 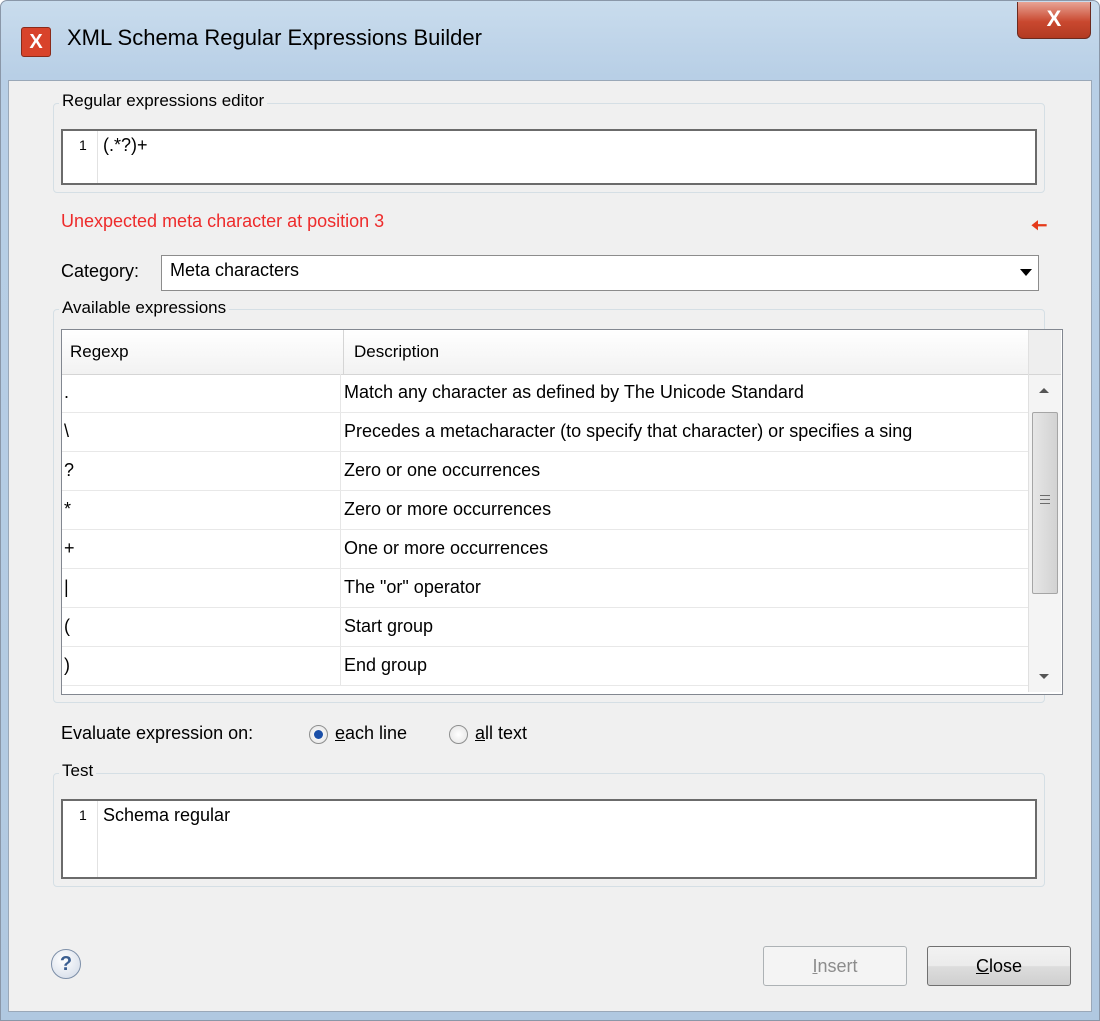 What do you see at coordinates (386, 665) in the screenshot?
I see `cell-description: End group` at bounding box center [386, 665].